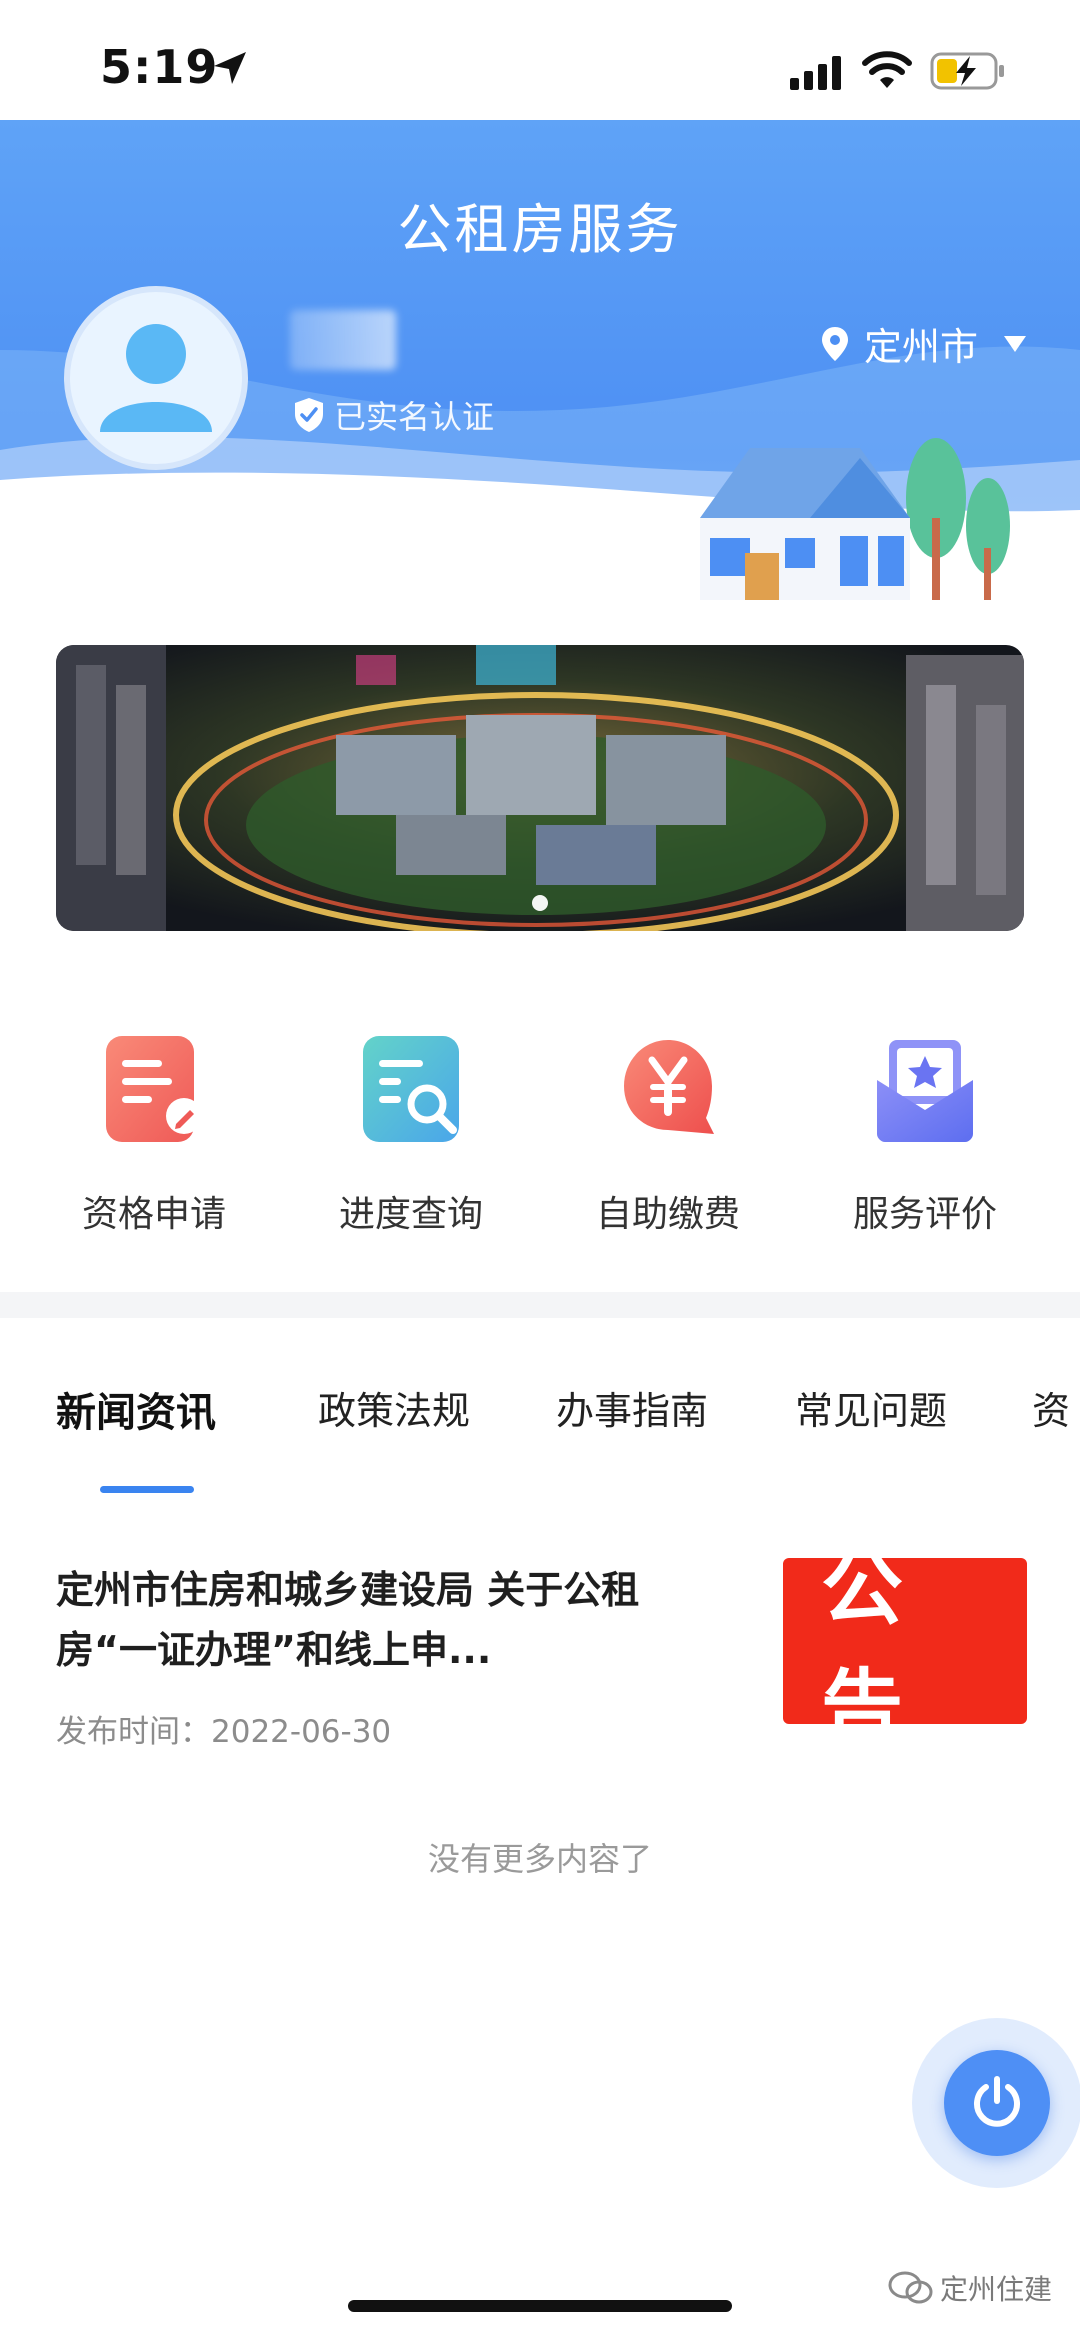  What do you see at coordinates (540, 229) in the screenshot?
I see `page-title: 公租房服务` at bounding box center [540, 229].